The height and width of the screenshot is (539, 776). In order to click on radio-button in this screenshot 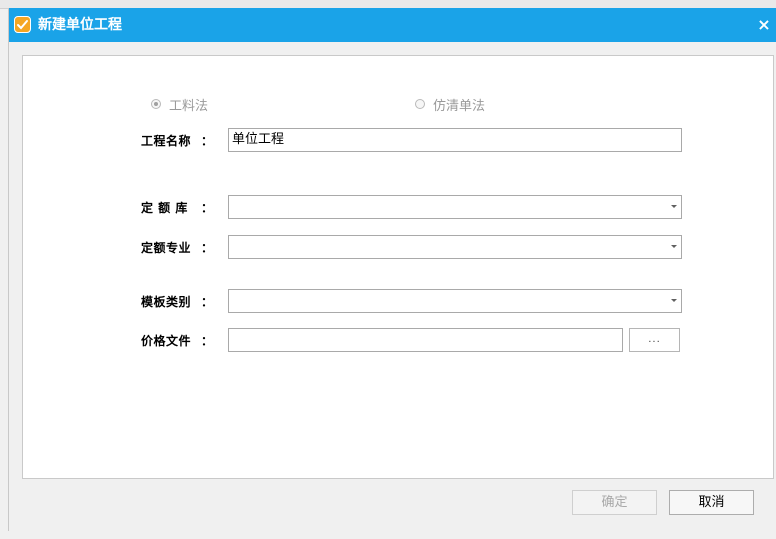, I will do `click(420, 104)`.